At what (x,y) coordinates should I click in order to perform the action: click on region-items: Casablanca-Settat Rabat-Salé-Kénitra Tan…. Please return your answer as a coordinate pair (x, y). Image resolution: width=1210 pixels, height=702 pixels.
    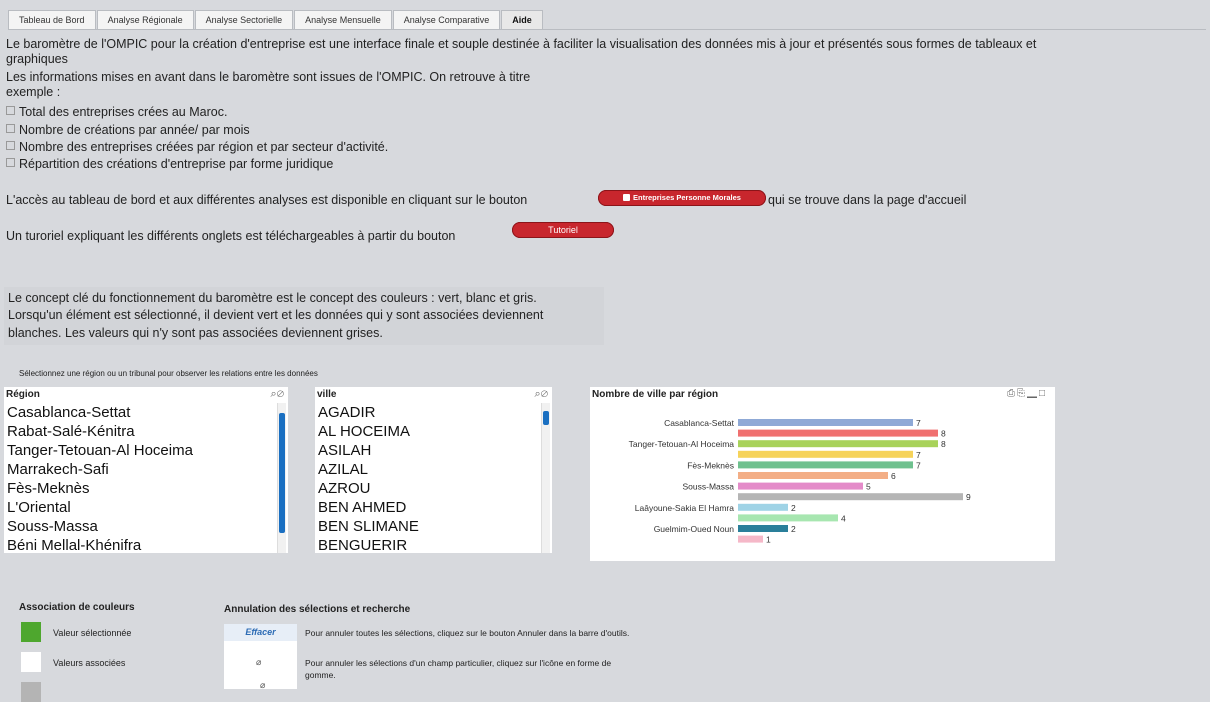
    Looking at the image, I should click on (141, 478).